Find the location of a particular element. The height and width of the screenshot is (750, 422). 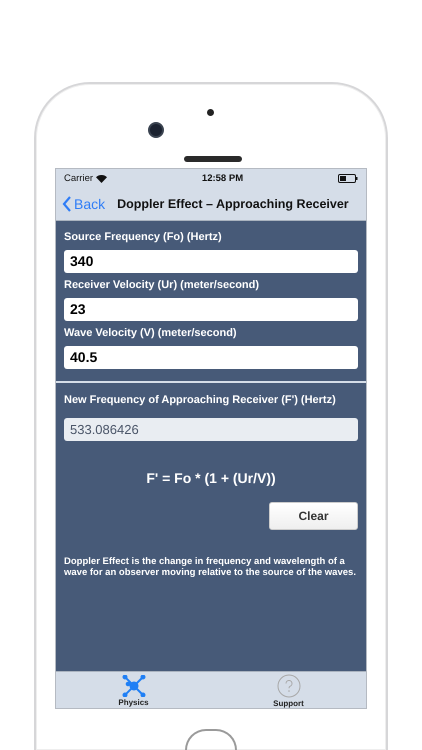

input-field: 23 is located at coordinates (211, 309).